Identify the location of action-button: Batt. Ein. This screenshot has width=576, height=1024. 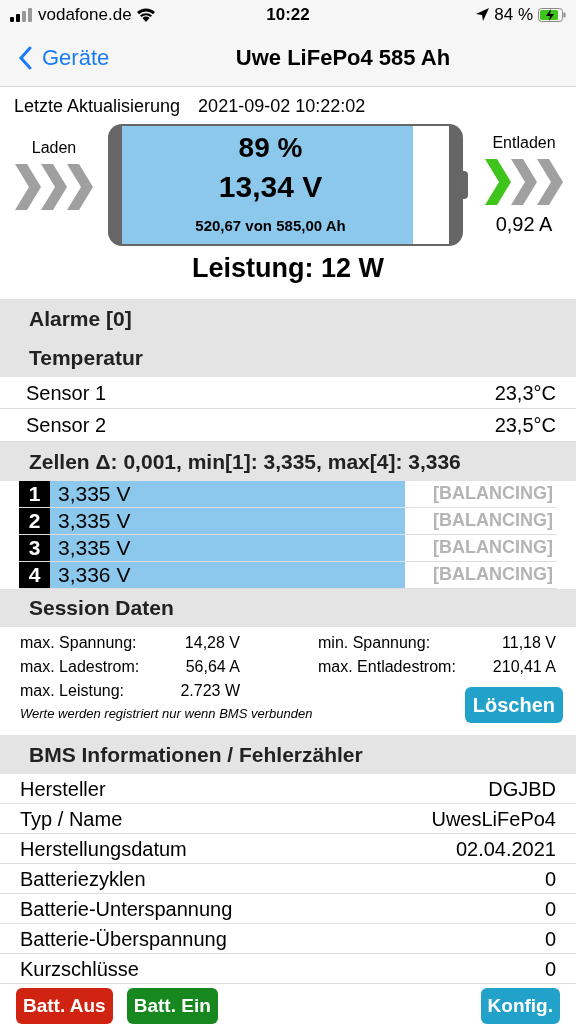
(172, 1006).